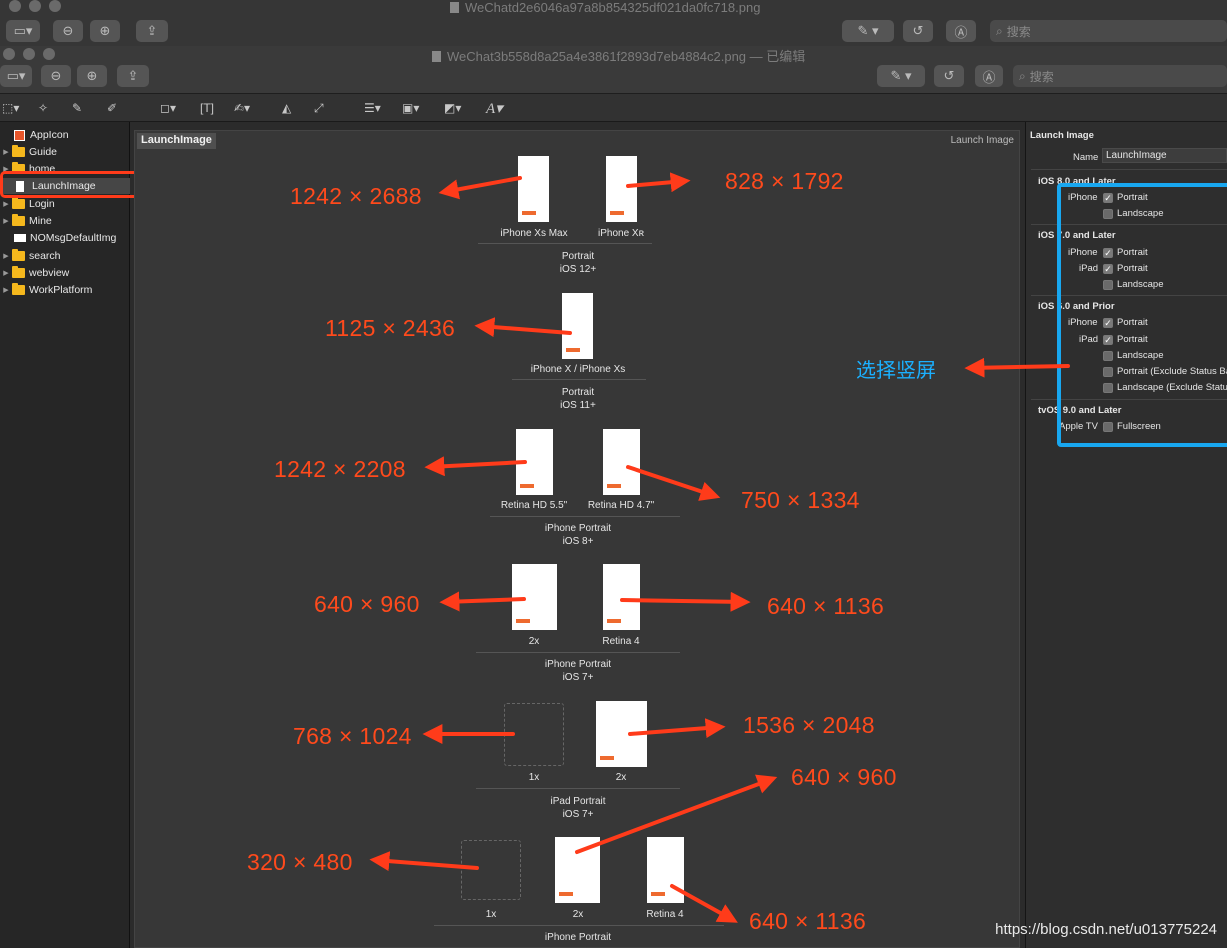 The image size is (1227, 948). What do you see at coordinates (207, 108) in the screenshot?
I see `text-icon: [T]` at bounding box center [207, 108].